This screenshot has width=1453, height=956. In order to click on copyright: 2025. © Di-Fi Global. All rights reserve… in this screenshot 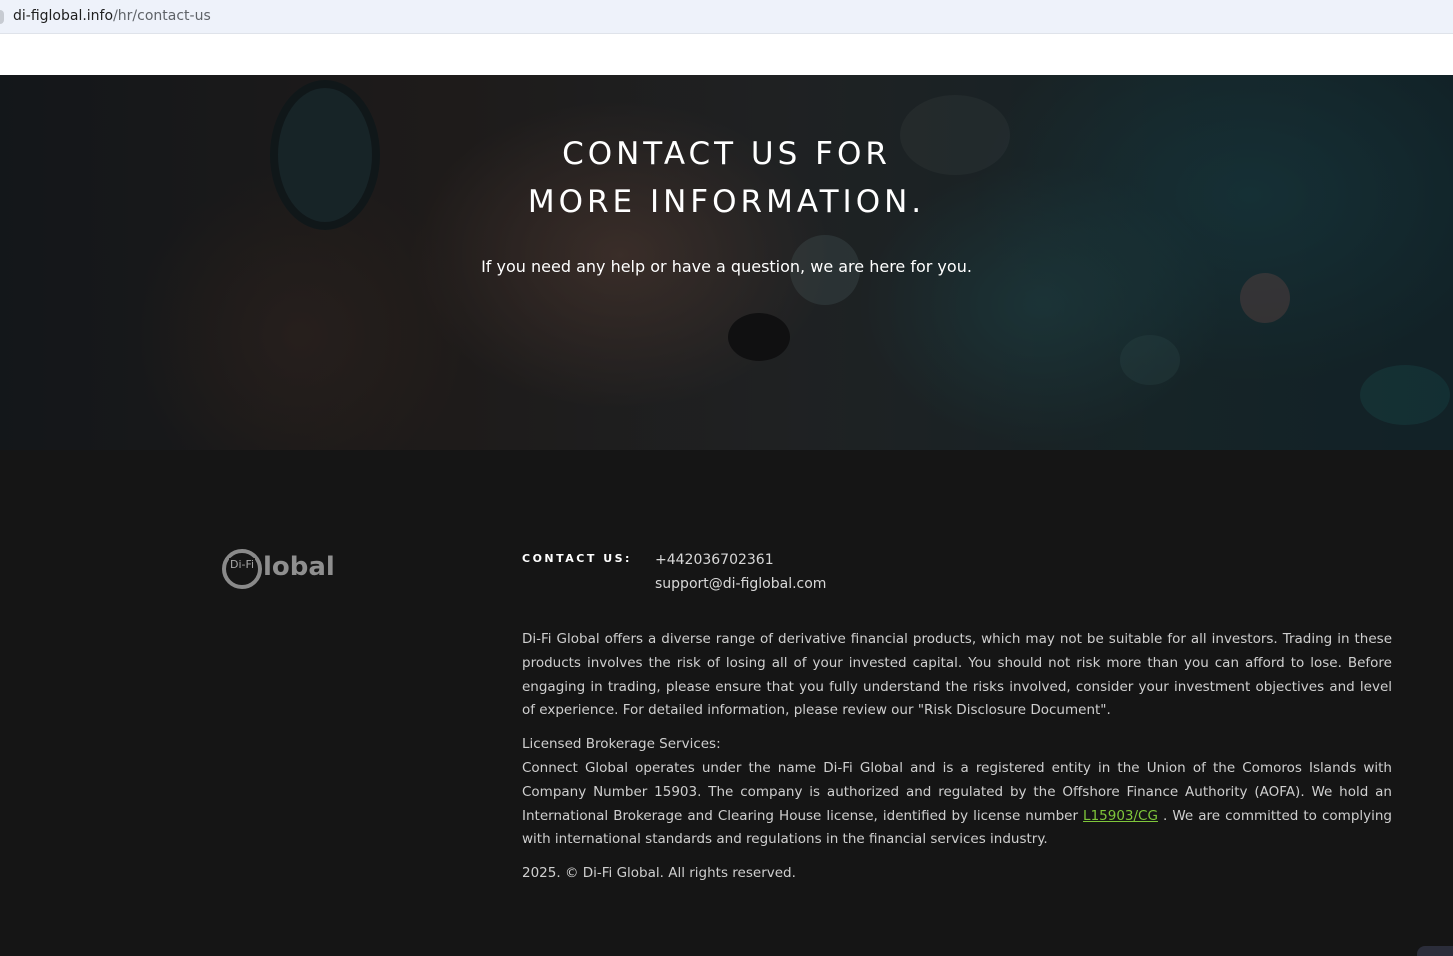, I will do `click(659, 873)`.